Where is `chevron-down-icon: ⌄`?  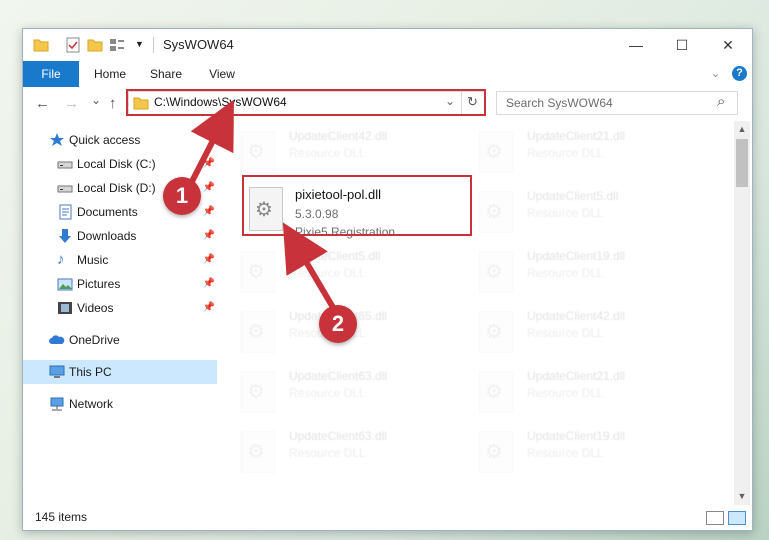 chevron-down-icon: ⌄ is located at coordinates (715, 73).